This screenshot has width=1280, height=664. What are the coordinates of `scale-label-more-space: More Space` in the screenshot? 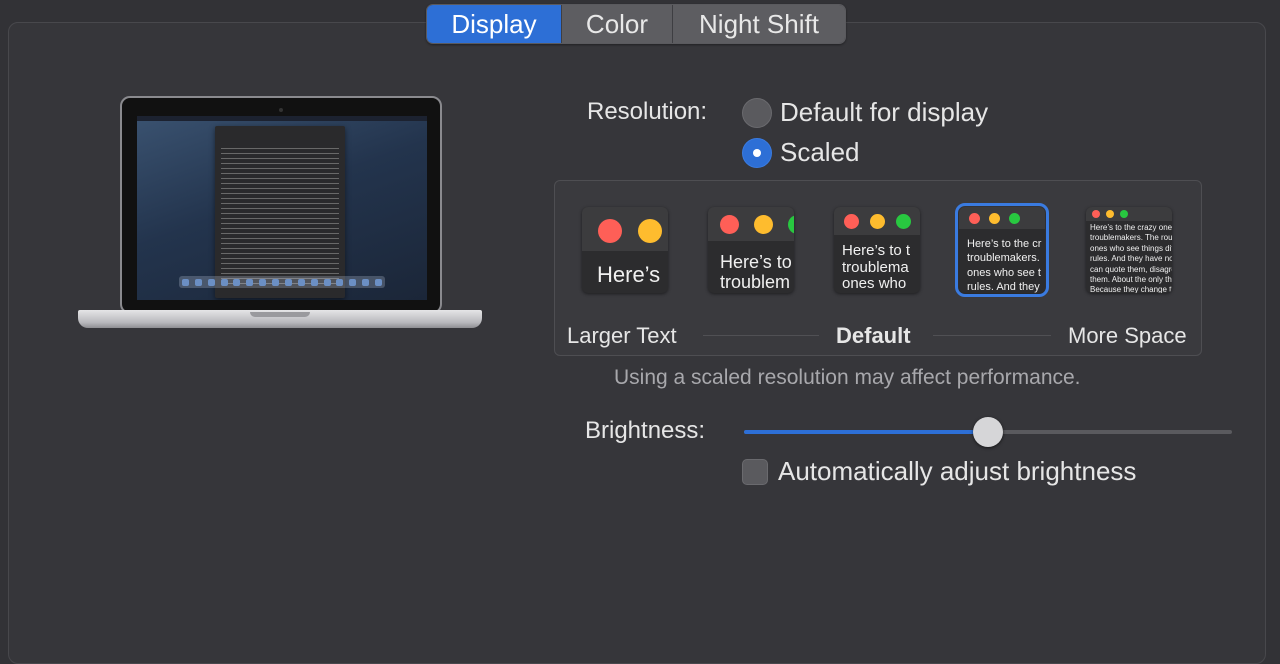 It's located at (1127, 335).